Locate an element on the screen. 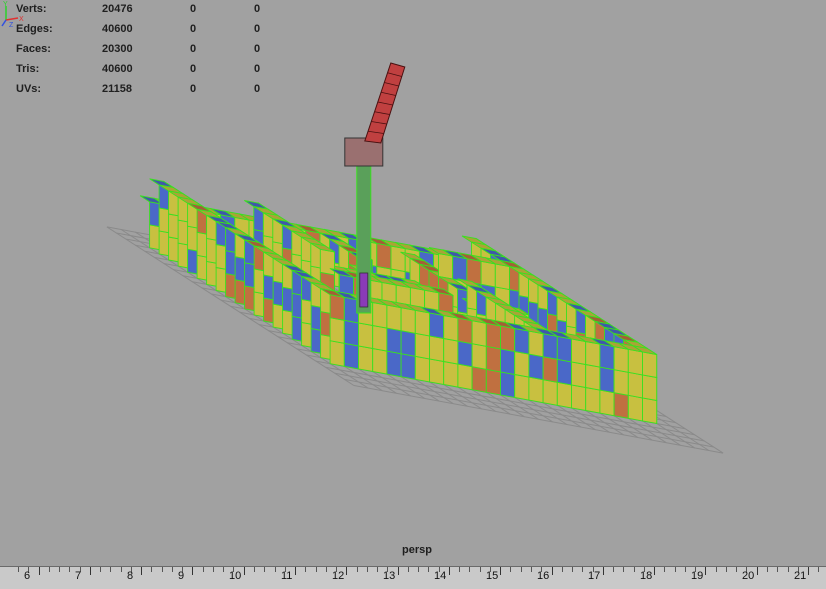 The image size is (826, 589). timeline-frame-number: 7 is located at coordinates (78, 576).